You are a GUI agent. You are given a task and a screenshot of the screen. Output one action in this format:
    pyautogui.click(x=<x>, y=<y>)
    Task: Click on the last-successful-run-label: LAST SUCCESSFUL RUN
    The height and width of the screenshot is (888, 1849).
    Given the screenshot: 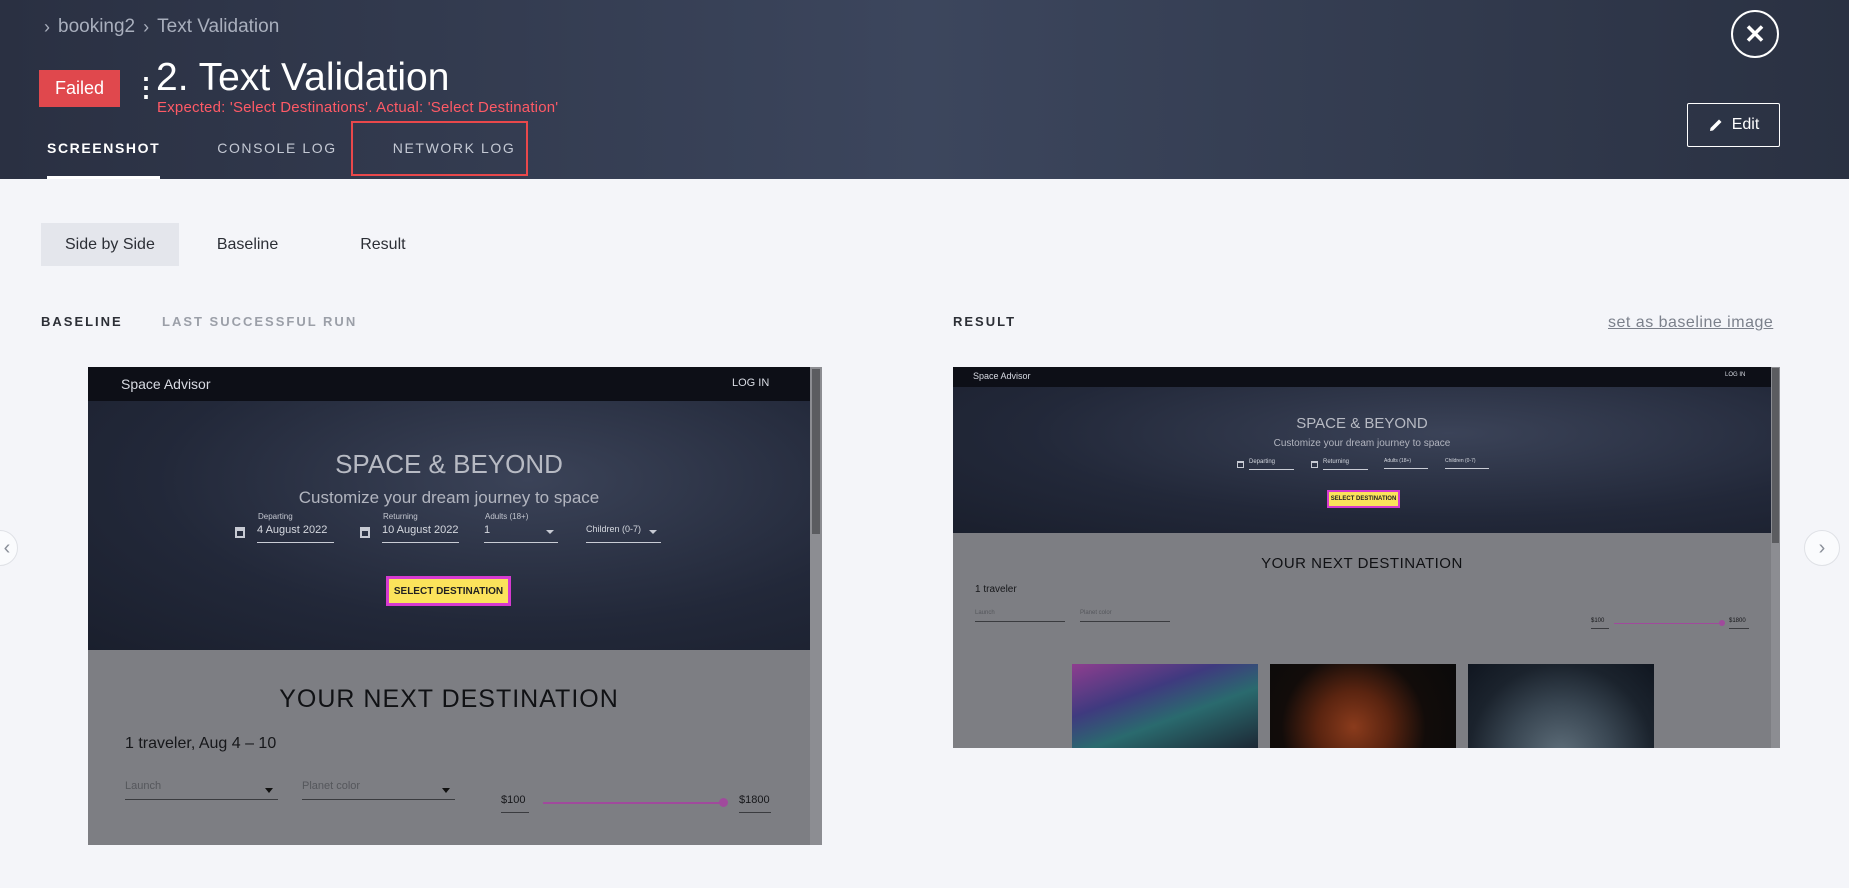 What is the action you would take?
    pyautogui.click(x=259, y=321)
    